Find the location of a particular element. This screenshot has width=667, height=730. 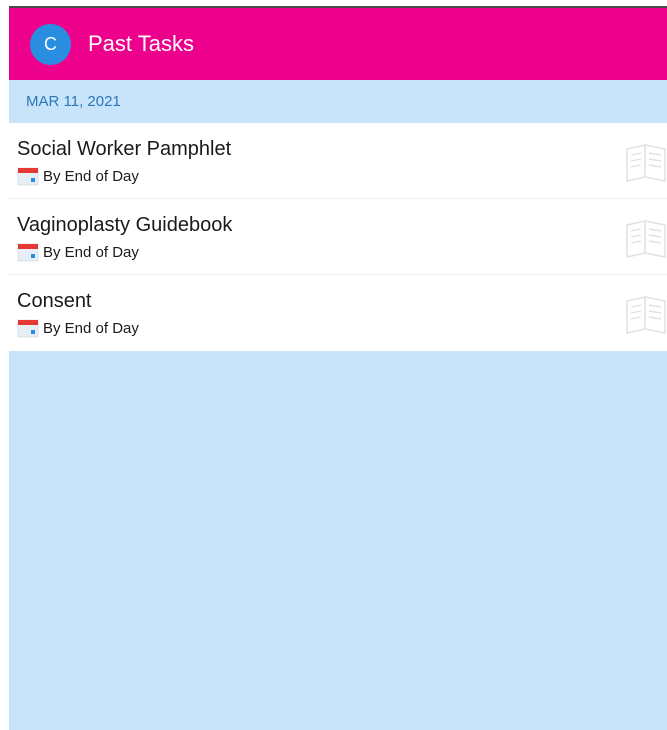

list-item: Consent By End of Day is located at coordinates (338, 313).